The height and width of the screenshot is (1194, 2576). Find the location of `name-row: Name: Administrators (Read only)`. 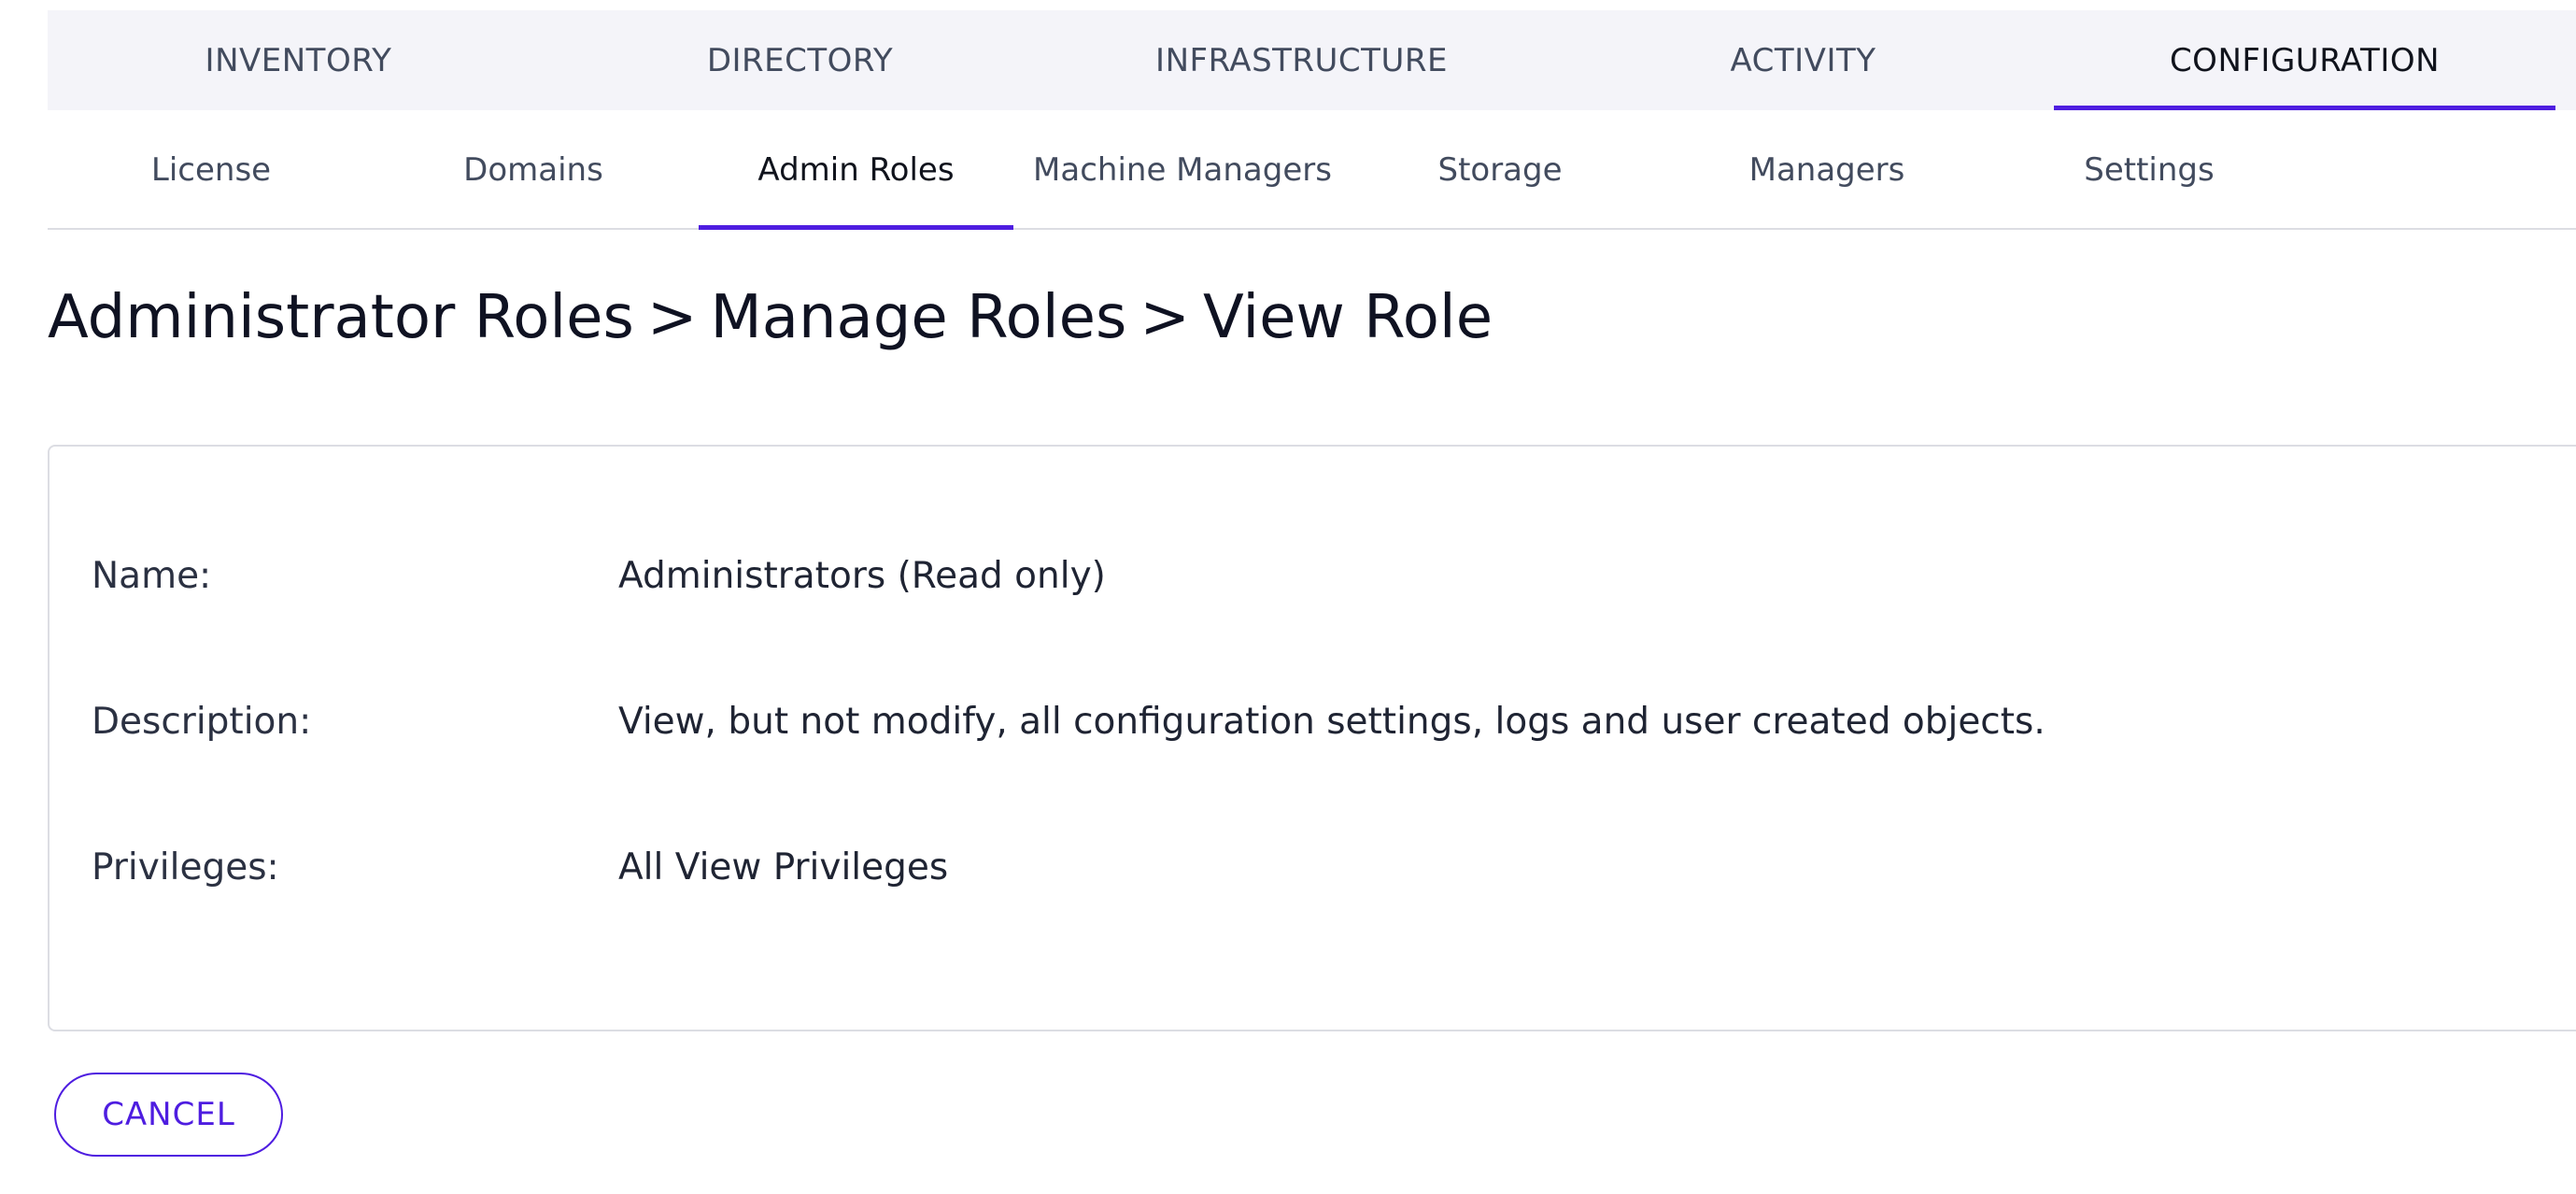

name-row: Name: Administrators (Read only) is located at coordinates (1313, 576).